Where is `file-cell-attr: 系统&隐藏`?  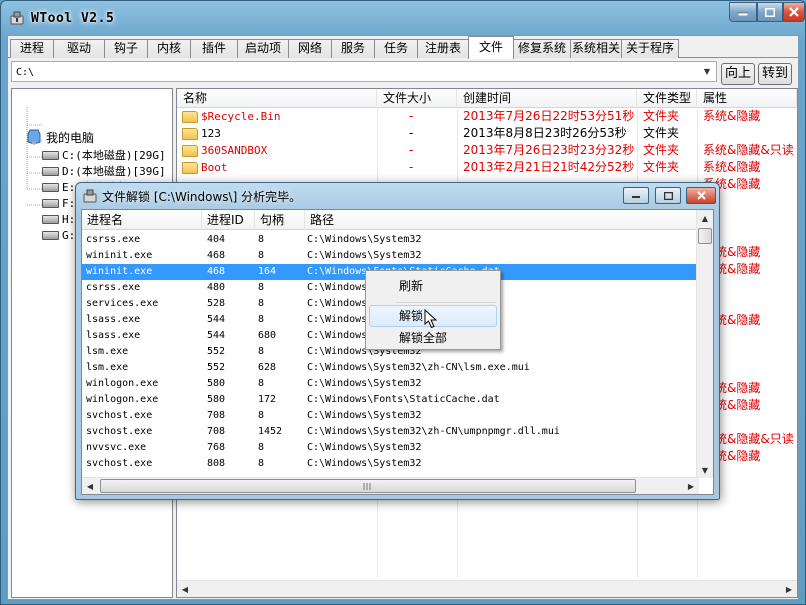 file-cell-attr: 系统&隐藏 is located at coordinates (732, 116).